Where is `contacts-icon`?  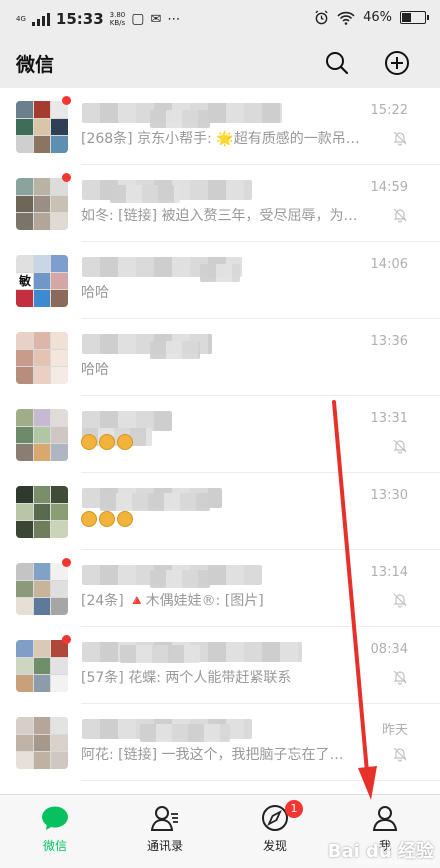 contacts-icon is located at coordinates (164, 818).